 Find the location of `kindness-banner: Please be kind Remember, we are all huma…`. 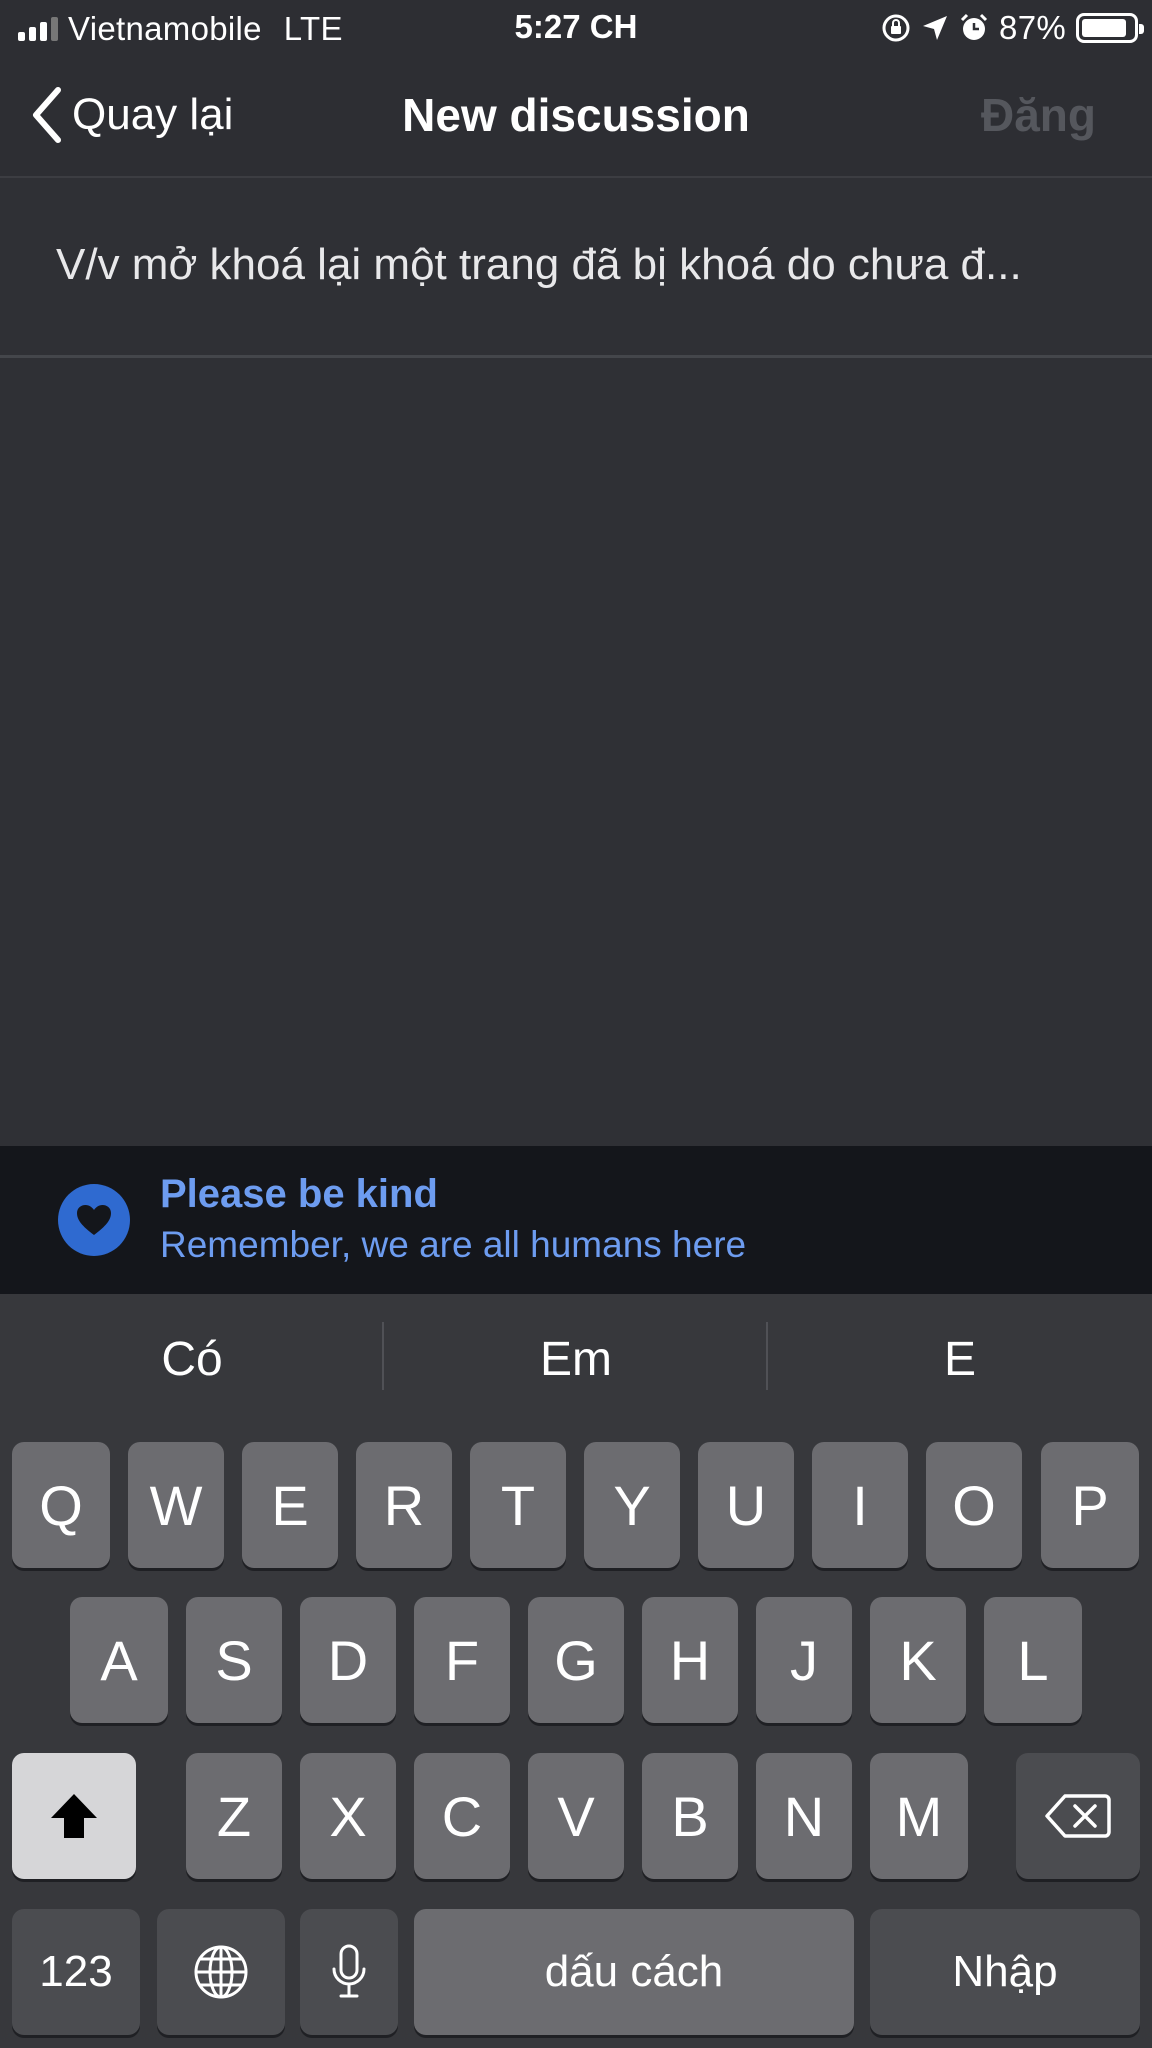

kindness-banner: Please be kind Remember, we are all huma… is located at coordinates (576, 1220).